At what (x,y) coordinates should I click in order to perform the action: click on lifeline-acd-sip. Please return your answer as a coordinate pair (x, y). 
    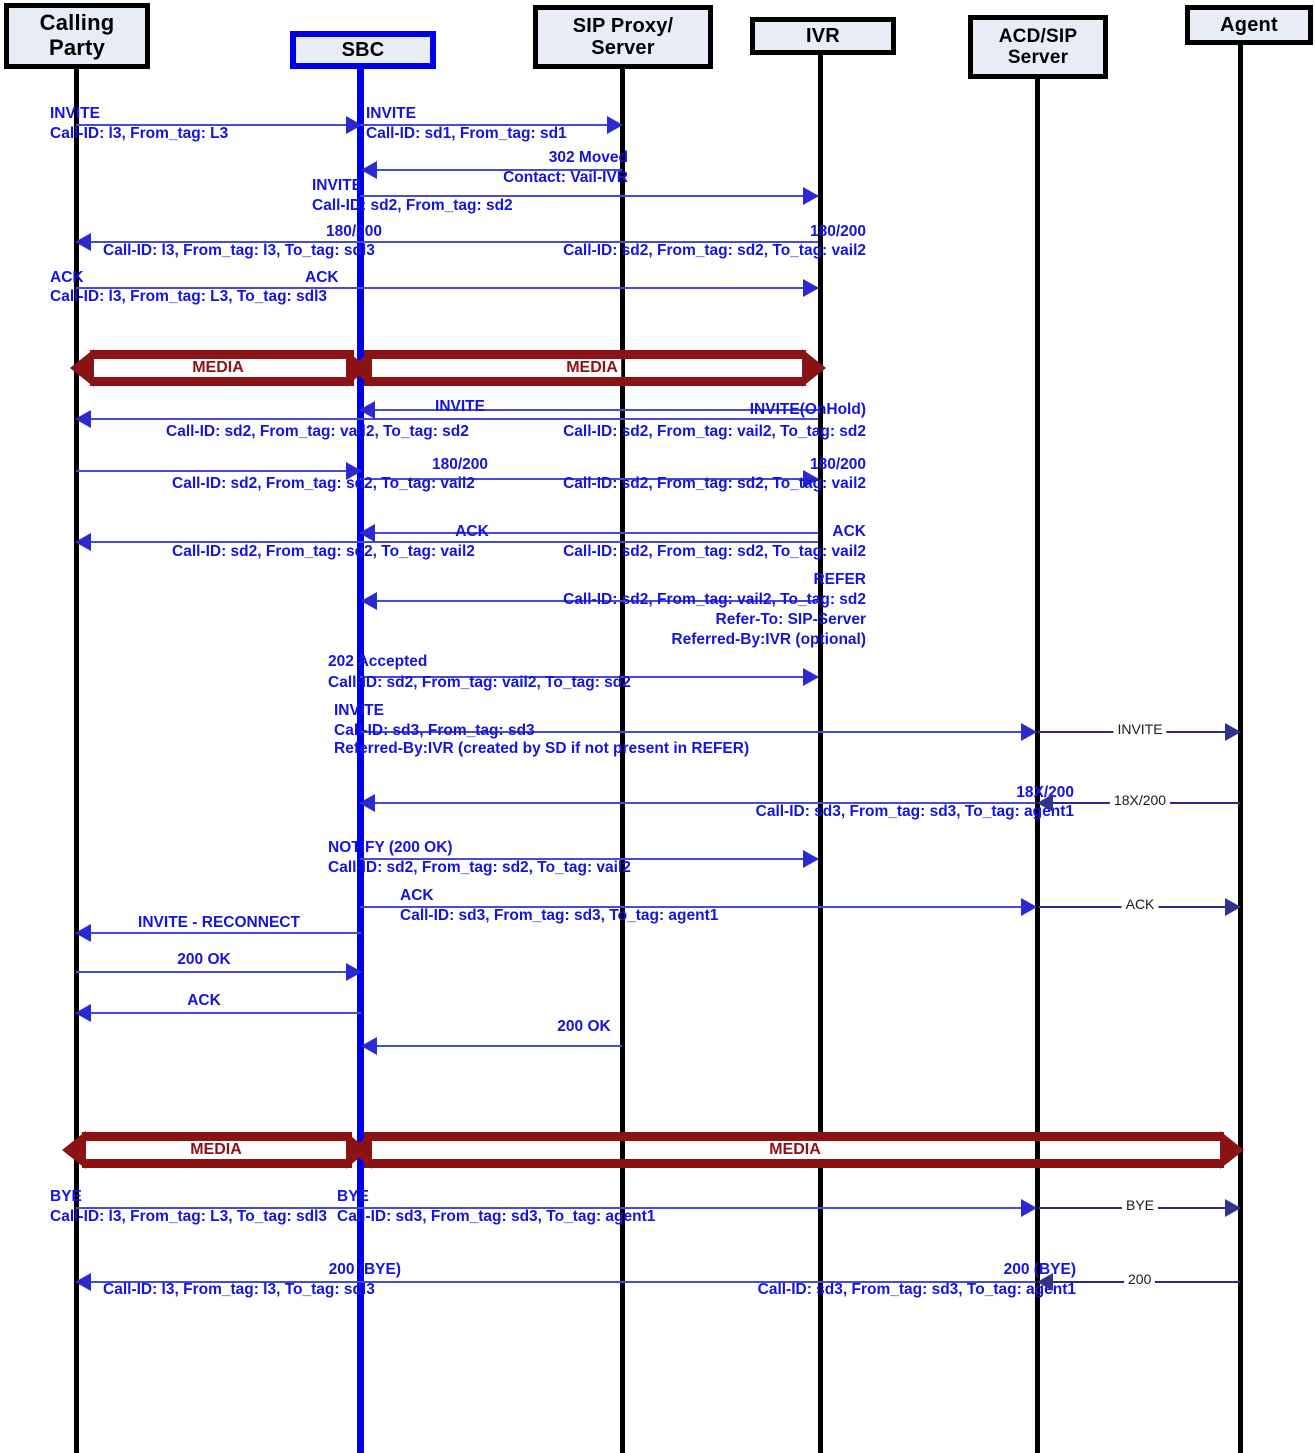
    Looking at the image, I should click on (1037, 766).